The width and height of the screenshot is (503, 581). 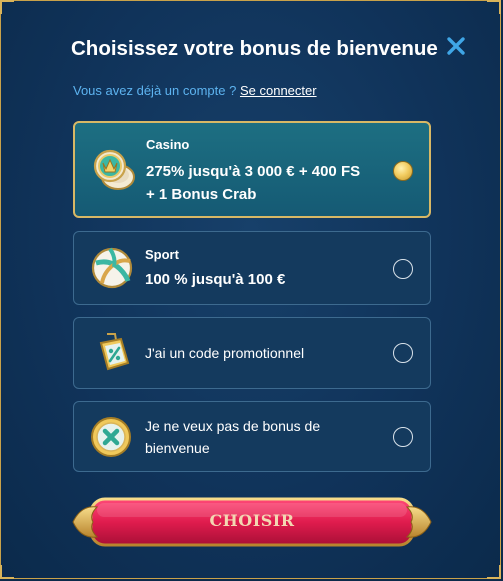 What do you see at coordinates (215, 279) in the screenshot?
I see `option-description-line1: 100 % jusqu'à 100 €` at bounding box center [215, 279].